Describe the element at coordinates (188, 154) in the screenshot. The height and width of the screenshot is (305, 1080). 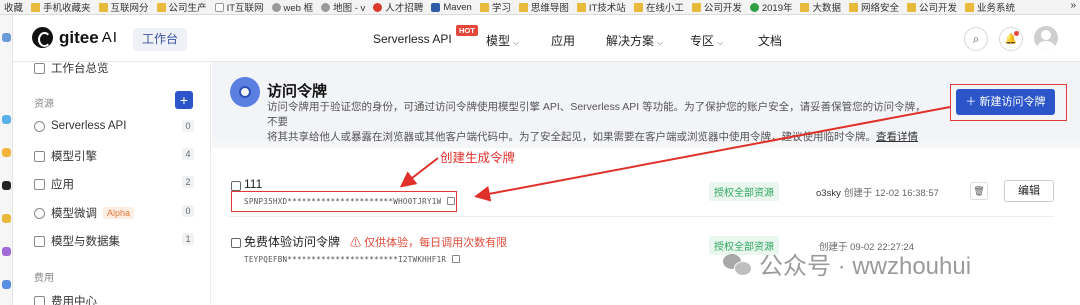
I see `sidebar-count: 4` at that location.